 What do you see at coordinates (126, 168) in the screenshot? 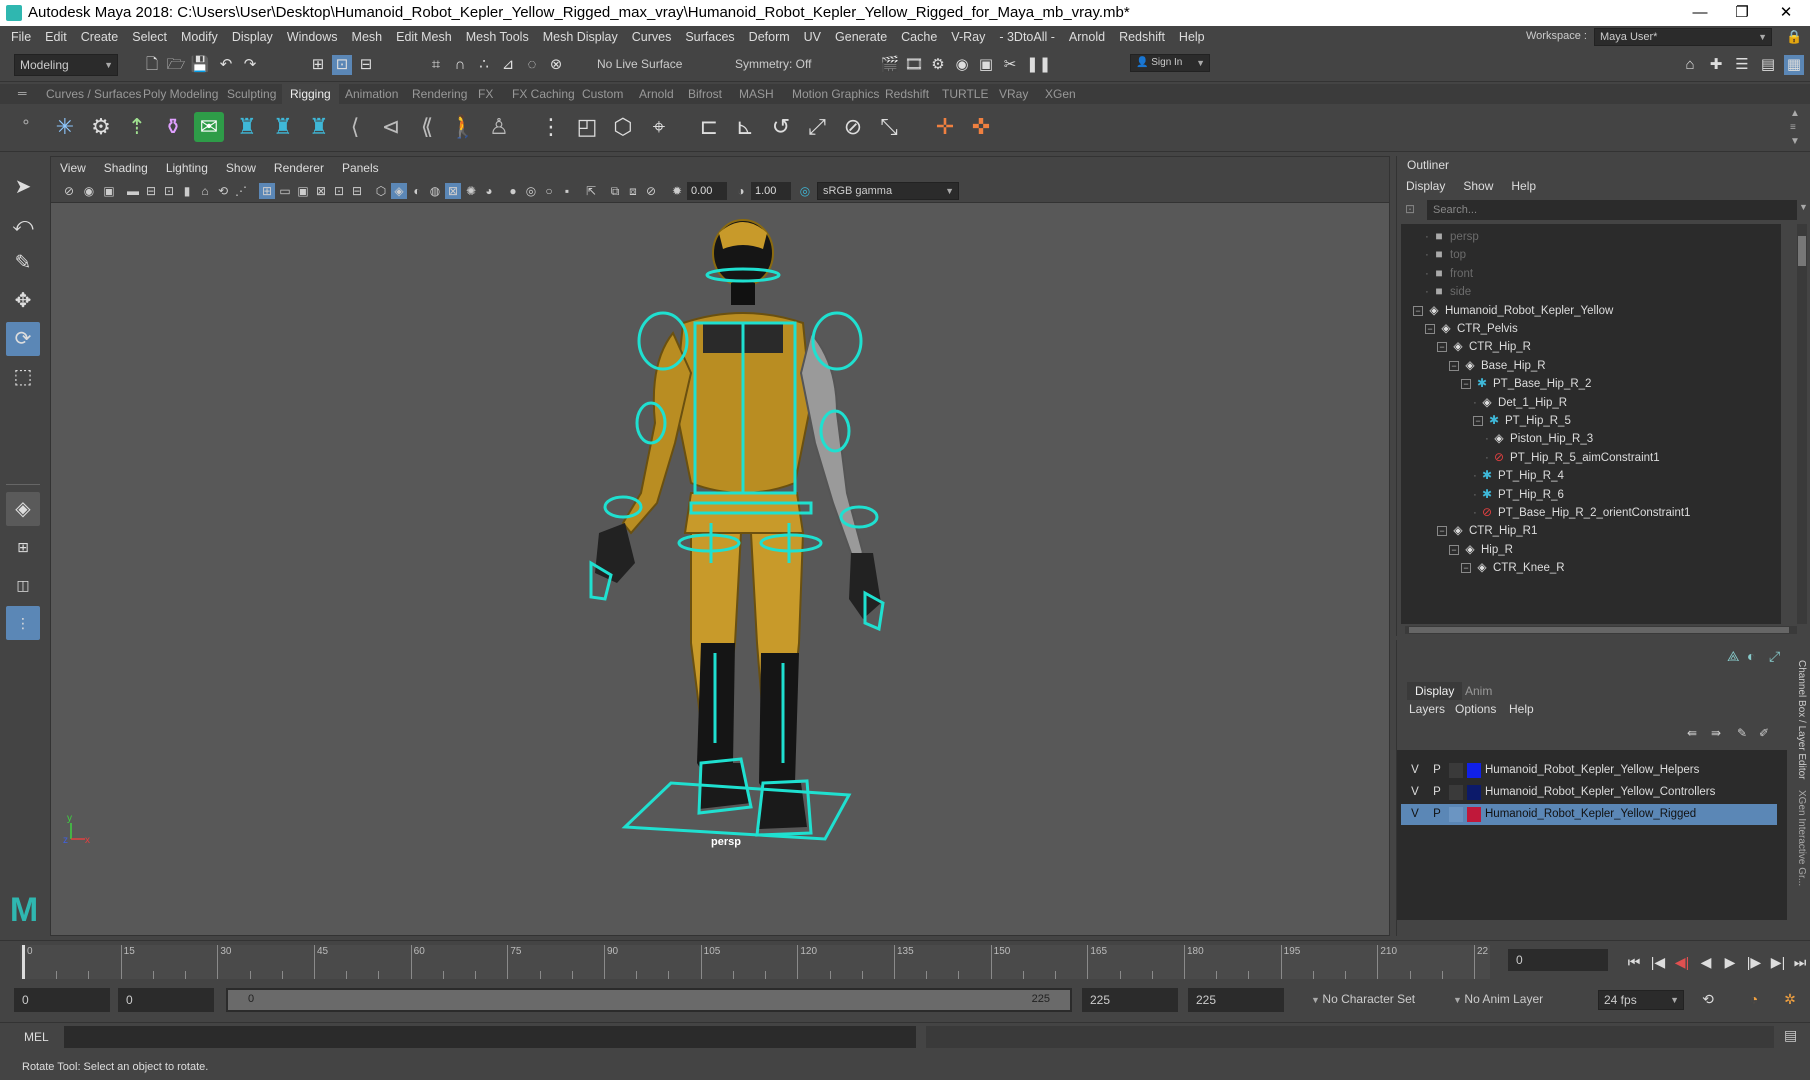
I see `viewport-menu-shading: Shading` at bounding box center [126, 168].